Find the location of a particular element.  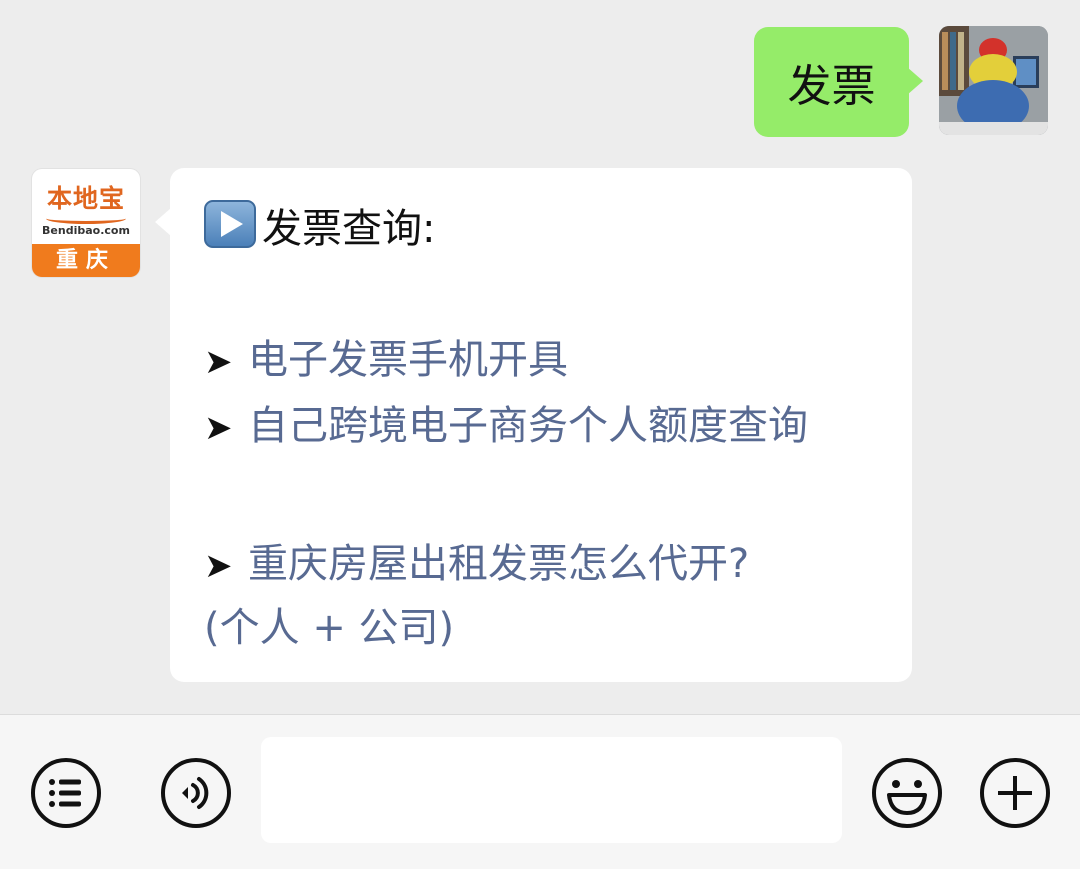

voice-icon is located at coordinates (196, 793).